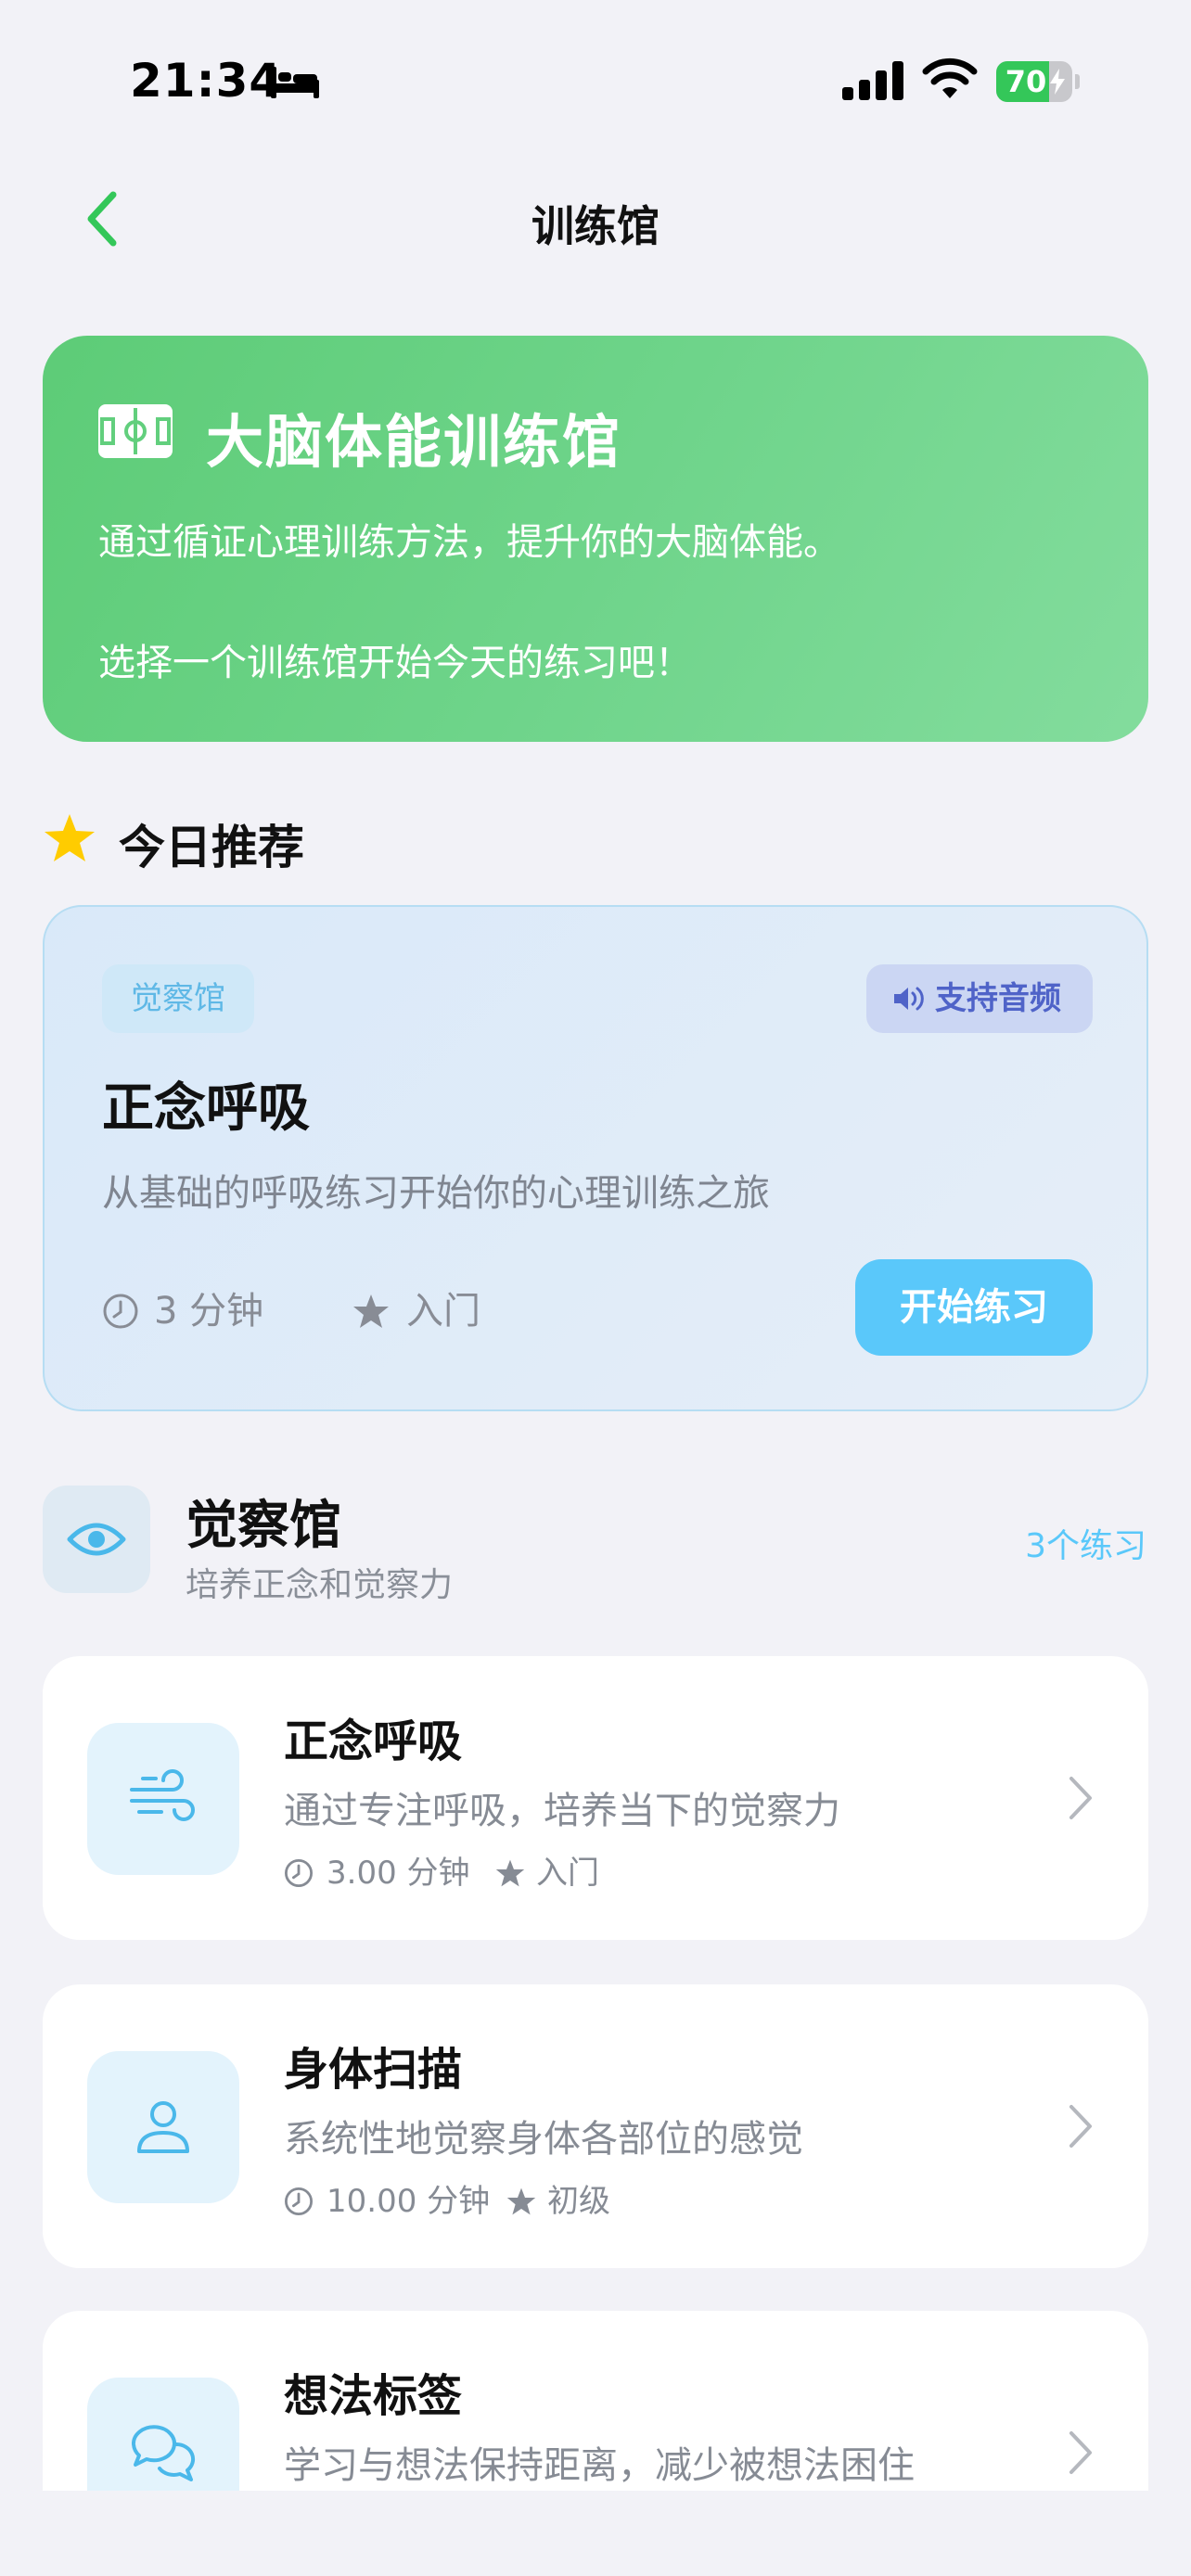  What do you see at coordinates (950, 77) in the screenshot?
I see `wifi-icon` at bounding box center [950, 77].